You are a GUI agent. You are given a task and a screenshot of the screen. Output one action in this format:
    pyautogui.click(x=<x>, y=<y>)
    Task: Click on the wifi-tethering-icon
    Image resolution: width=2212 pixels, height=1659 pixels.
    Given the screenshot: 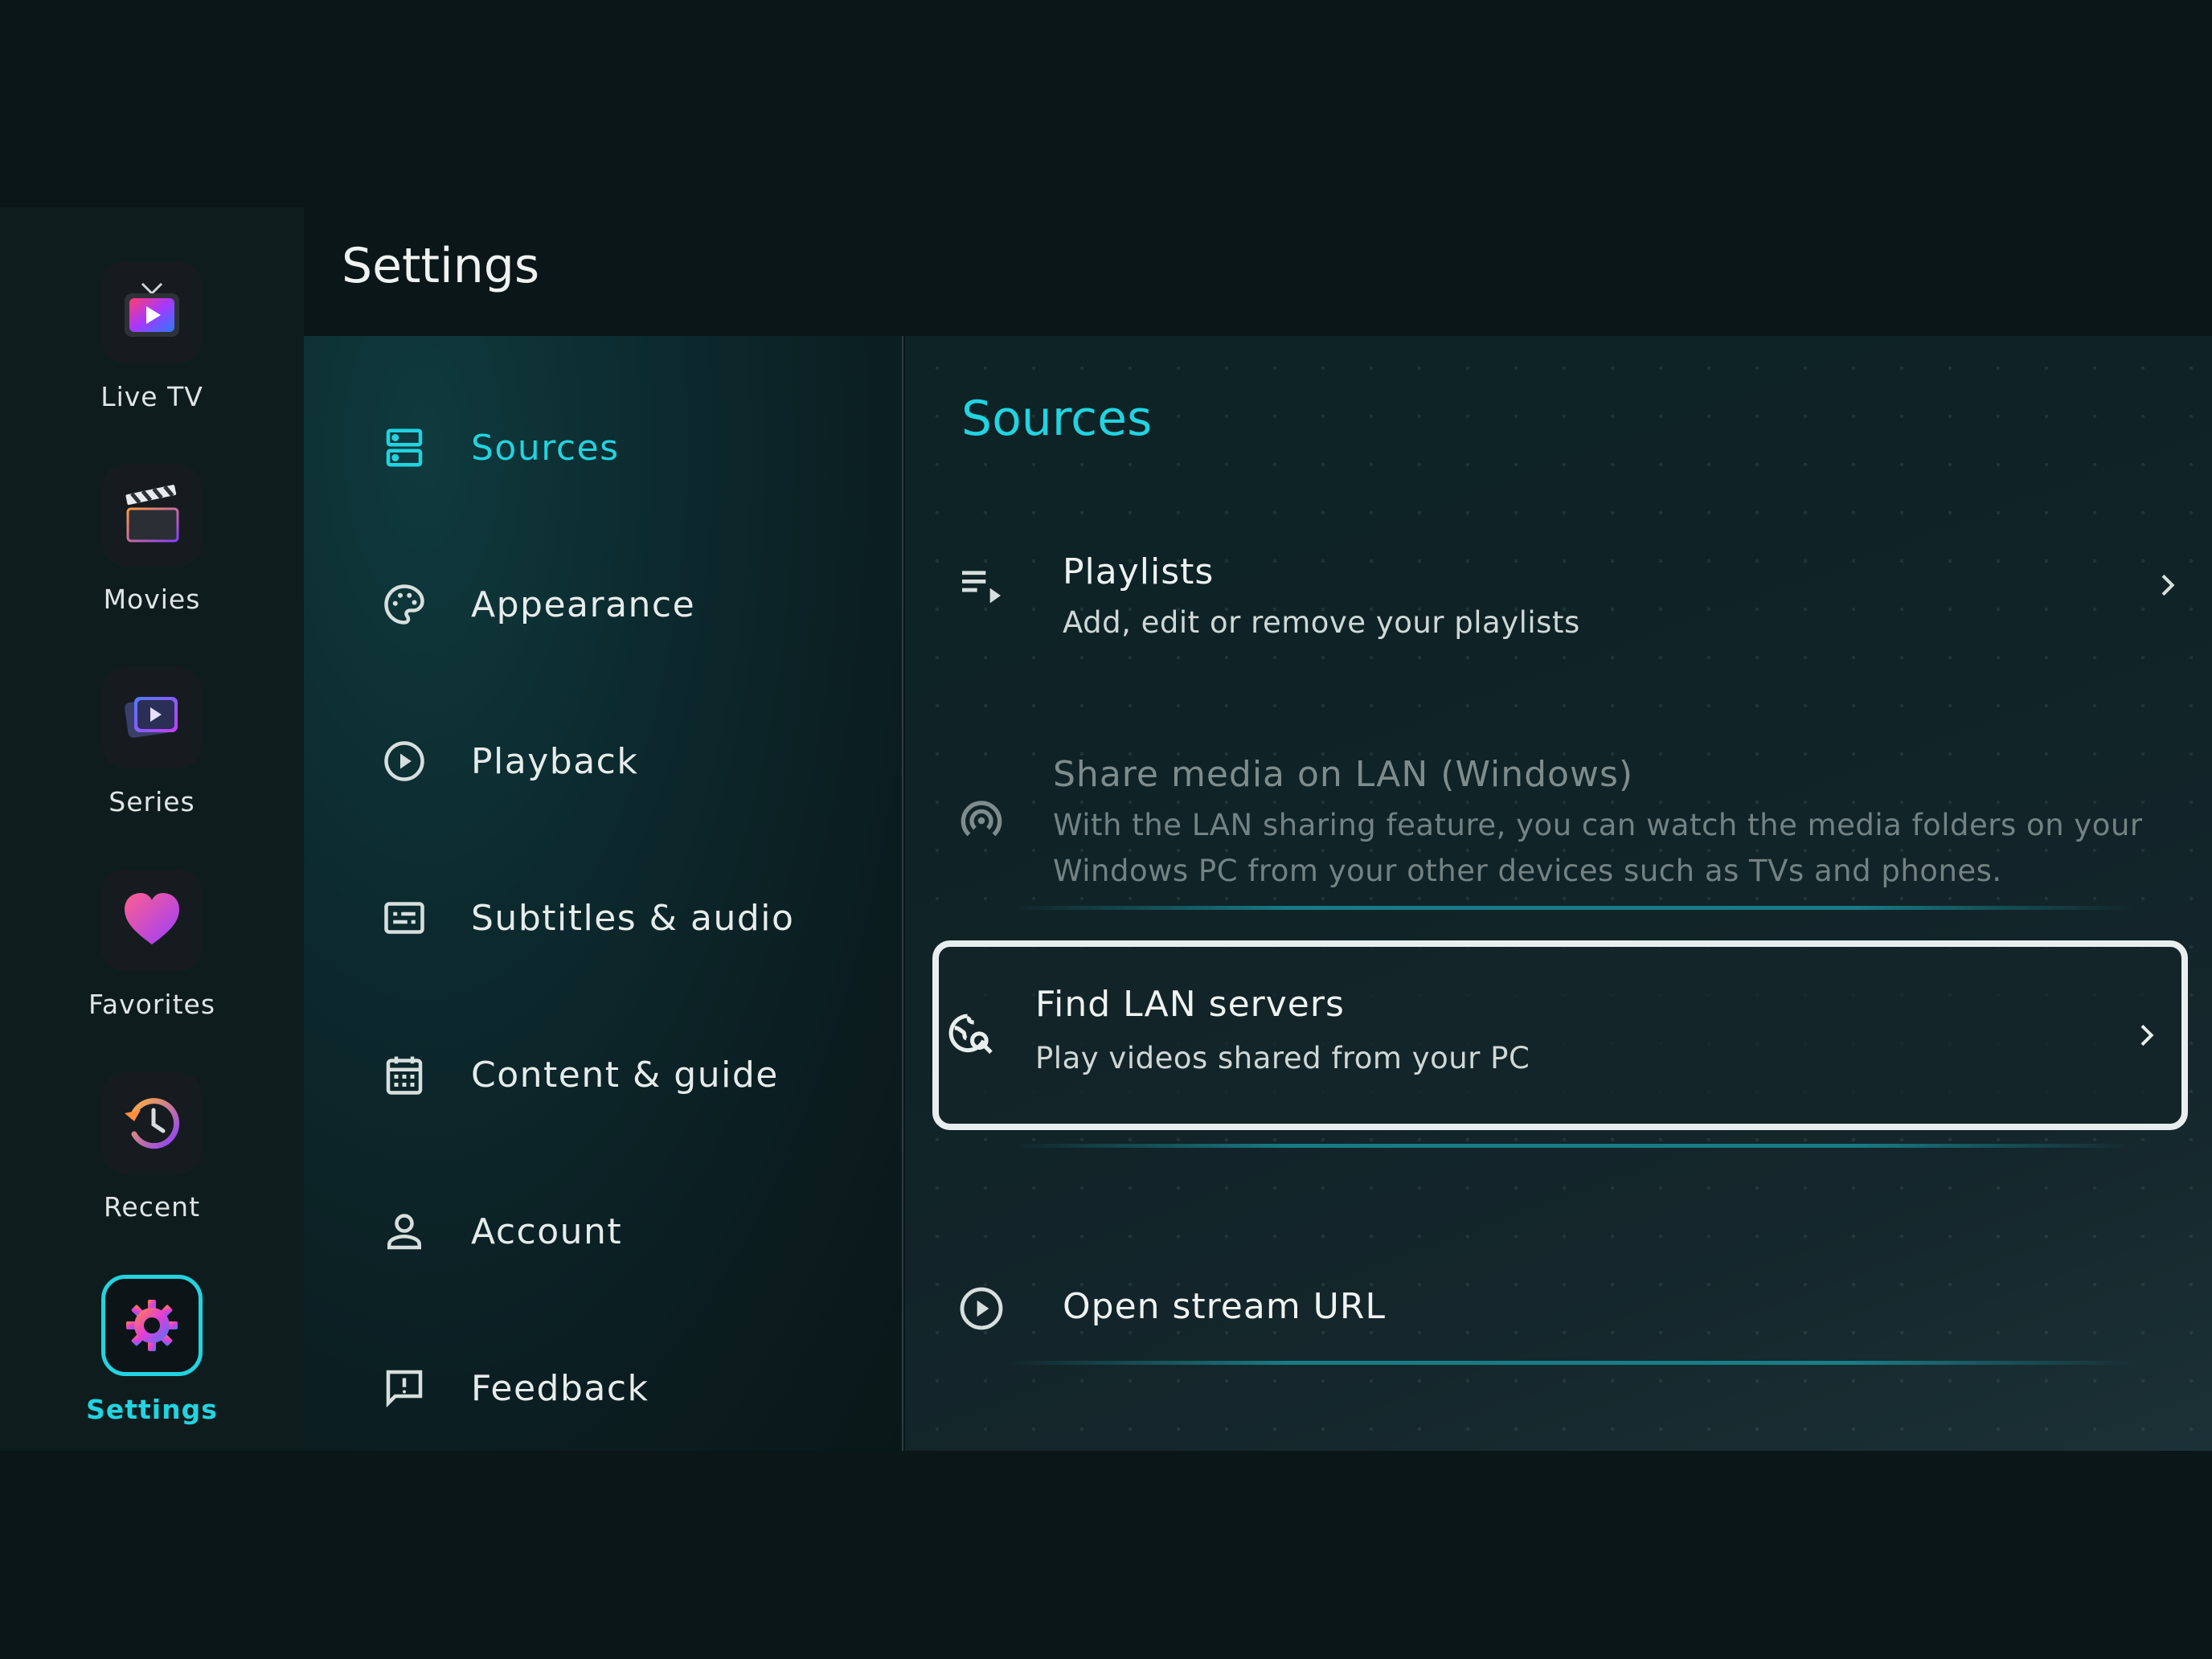 What is the action you would take?
    pyautogui.click(x=981, y=821)
    